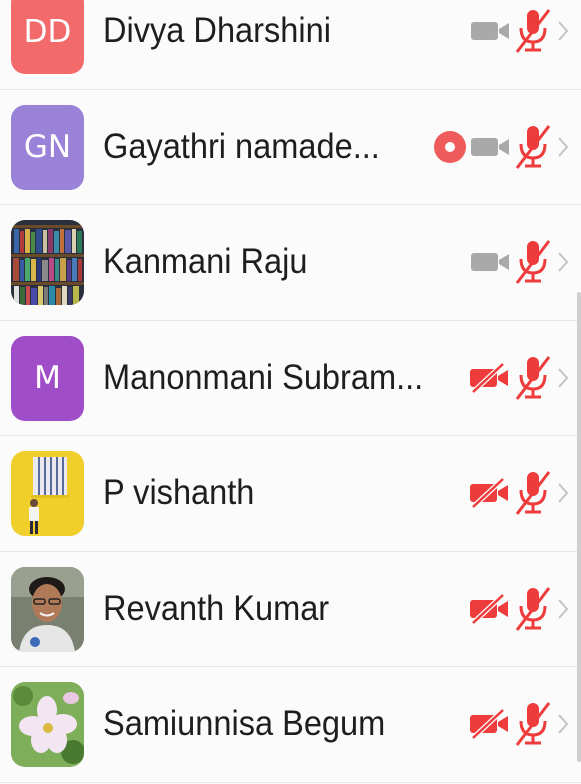 The width and height of the screenshot is (581, 784). I want to click on flower-photo-icon, so click(47, 724).